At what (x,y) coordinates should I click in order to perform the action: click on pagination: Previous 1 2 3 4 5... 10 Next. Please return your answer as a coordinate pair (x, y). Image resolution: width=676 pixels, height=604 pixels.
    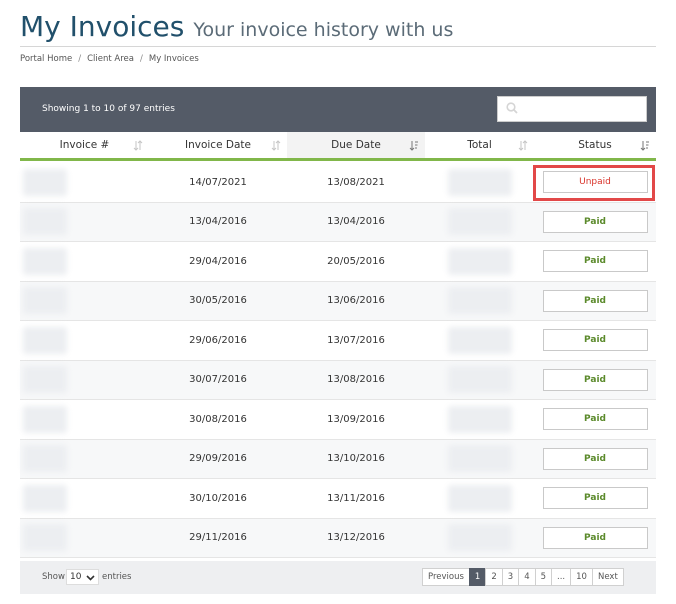
    Looking at the image, I should click on (523, 577).